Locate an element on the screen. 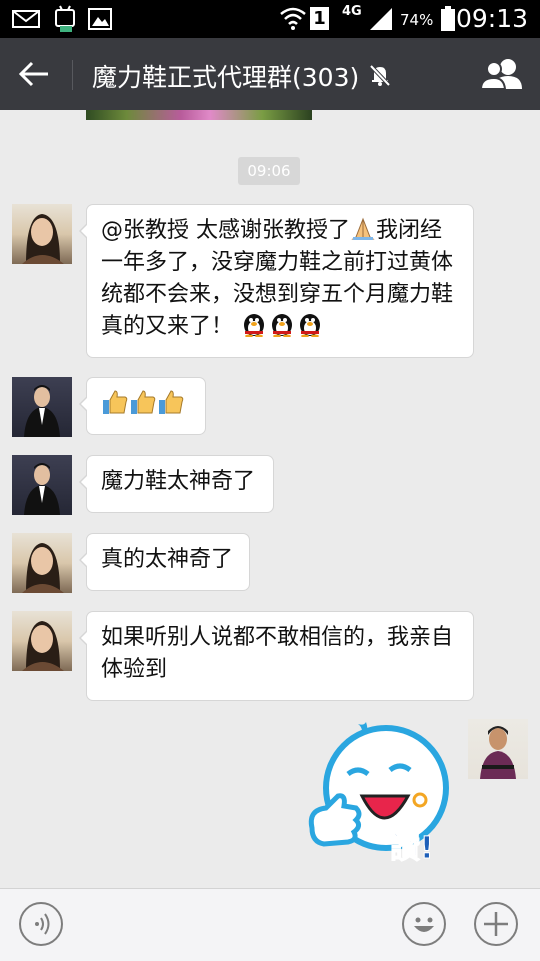 Image resolution: width=540 pixels, height=961 pixels. message-text: 魔力鞋太神奇了 is located at coordinates (178, 481).